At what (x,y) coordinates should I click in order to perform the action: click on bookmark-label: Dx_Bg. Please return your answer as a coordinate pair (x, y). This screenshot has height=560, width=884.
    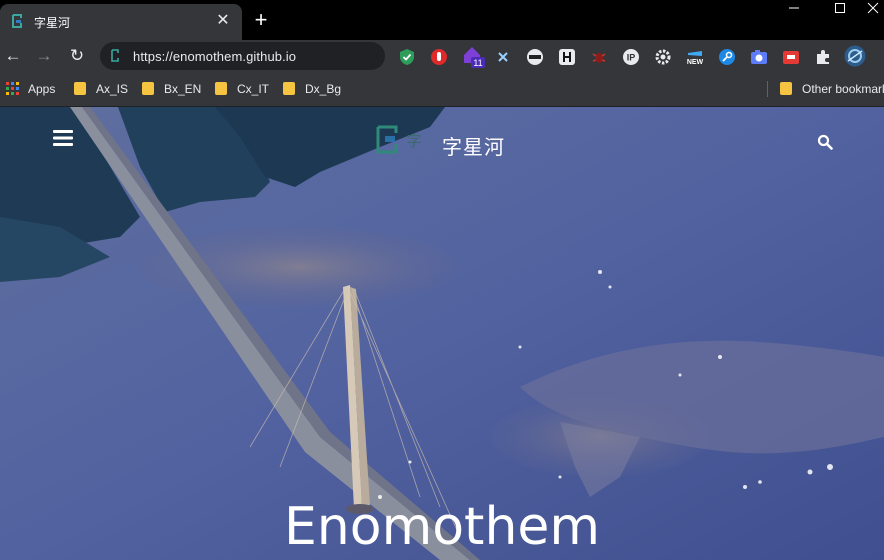
    Looking at the image, I should click on (323, 89).